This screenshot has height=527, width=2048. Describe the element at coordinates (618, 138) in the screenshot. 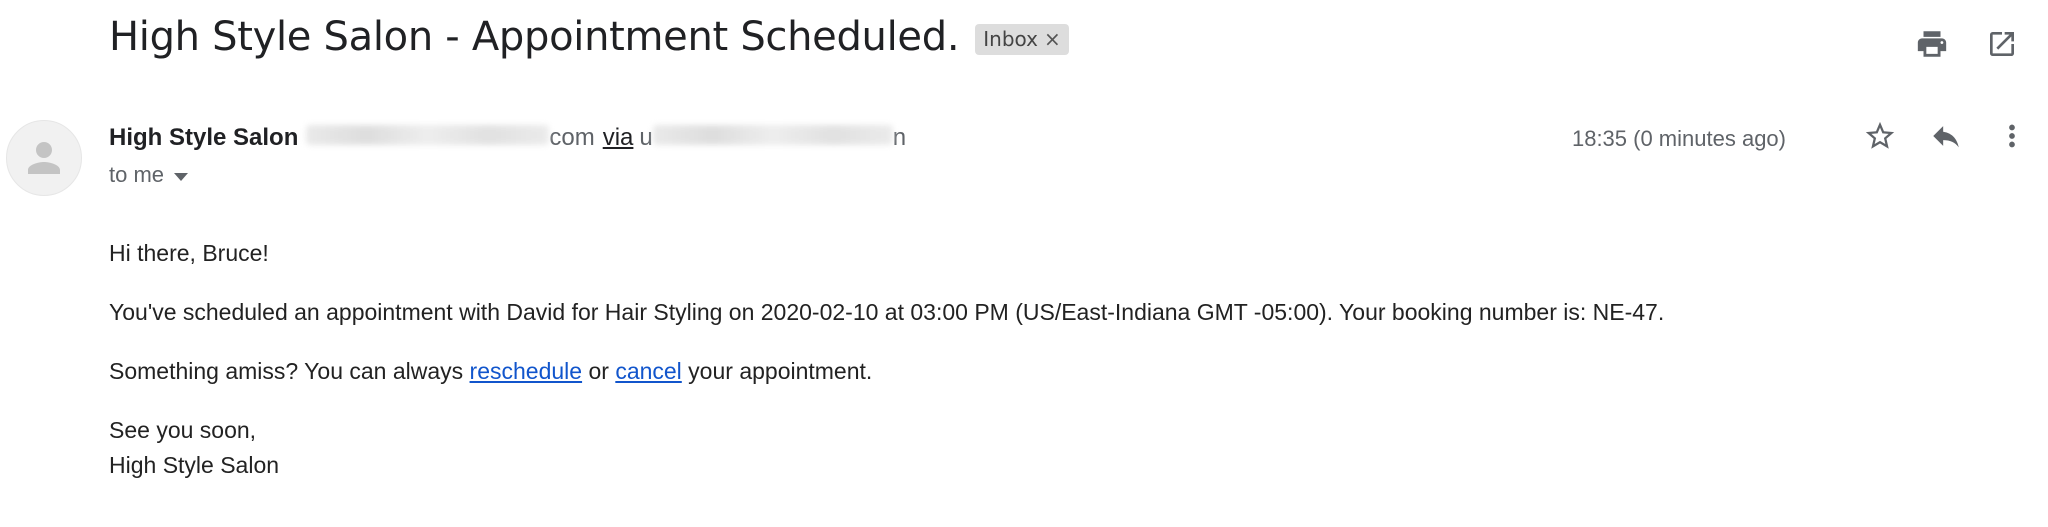

I see `via-link: via` at that location.